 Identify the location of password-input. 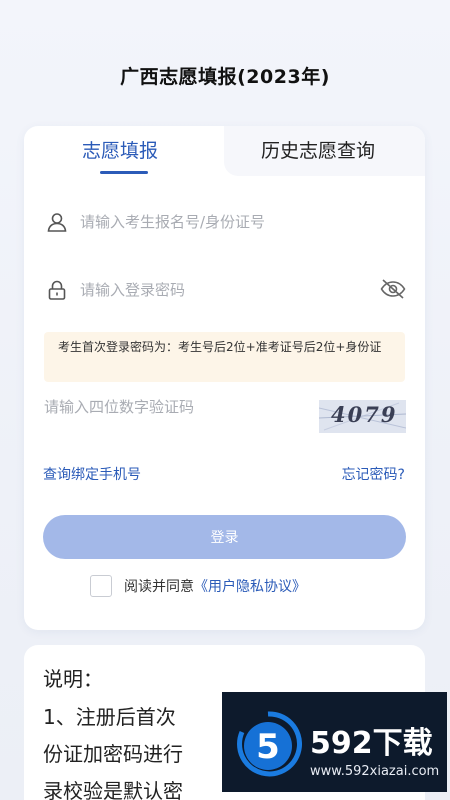
(220, 290).